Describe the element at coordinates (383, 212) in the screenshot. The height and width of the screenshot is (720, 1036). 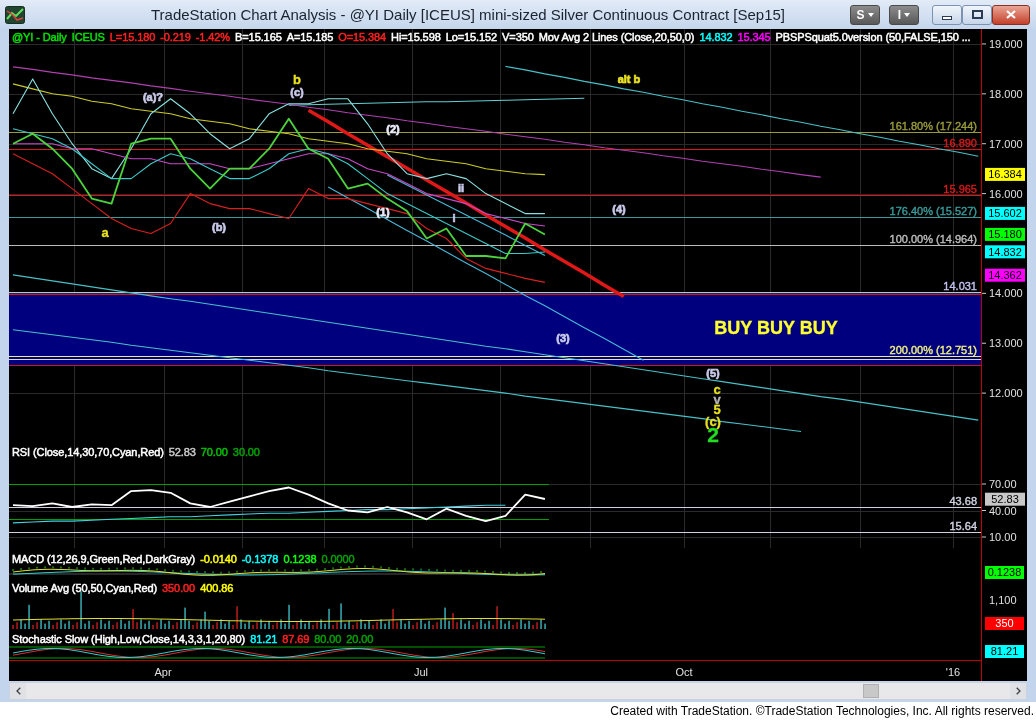
I see `wave-label: (1)` at that location.